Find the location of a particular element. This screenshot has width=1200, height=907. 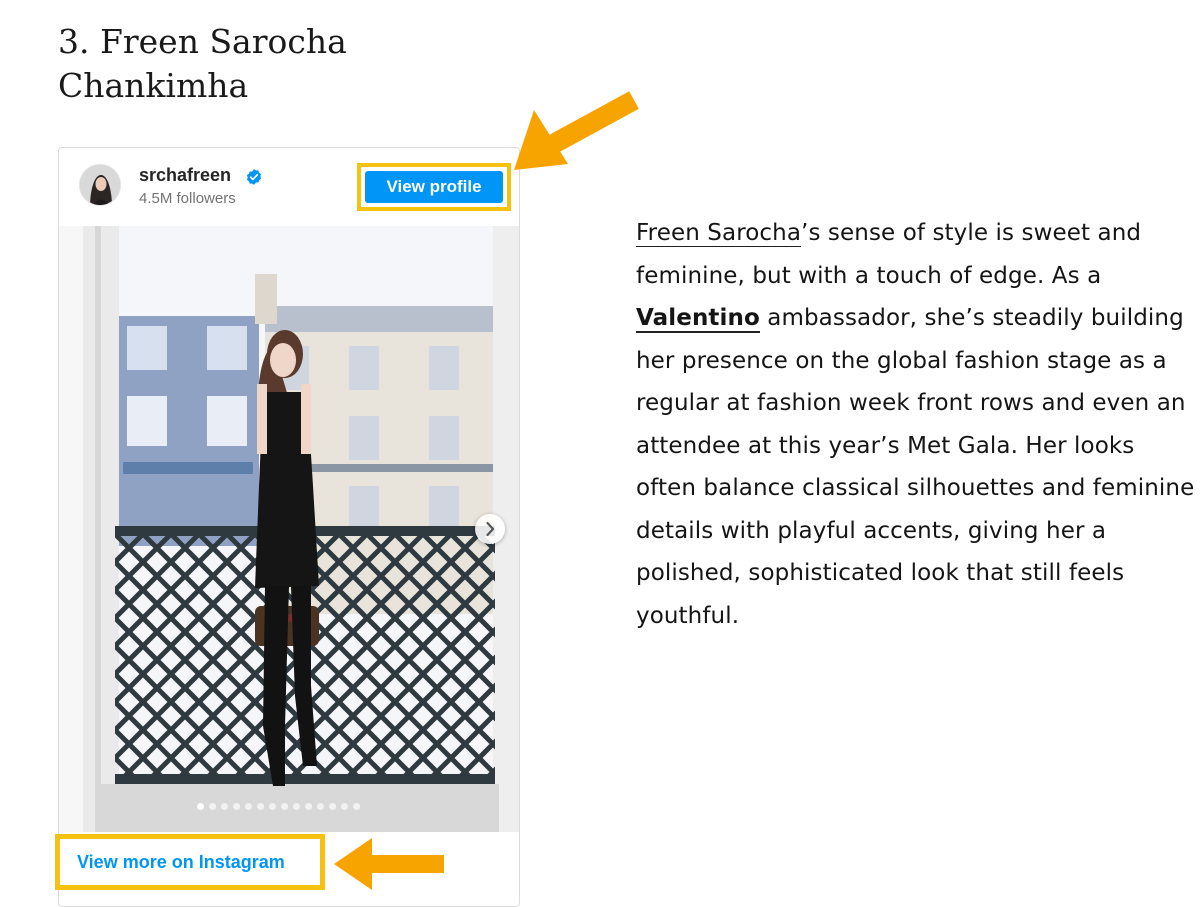

highlight-box-view-more: View more on Instagram is located at coordinates (190, 862).